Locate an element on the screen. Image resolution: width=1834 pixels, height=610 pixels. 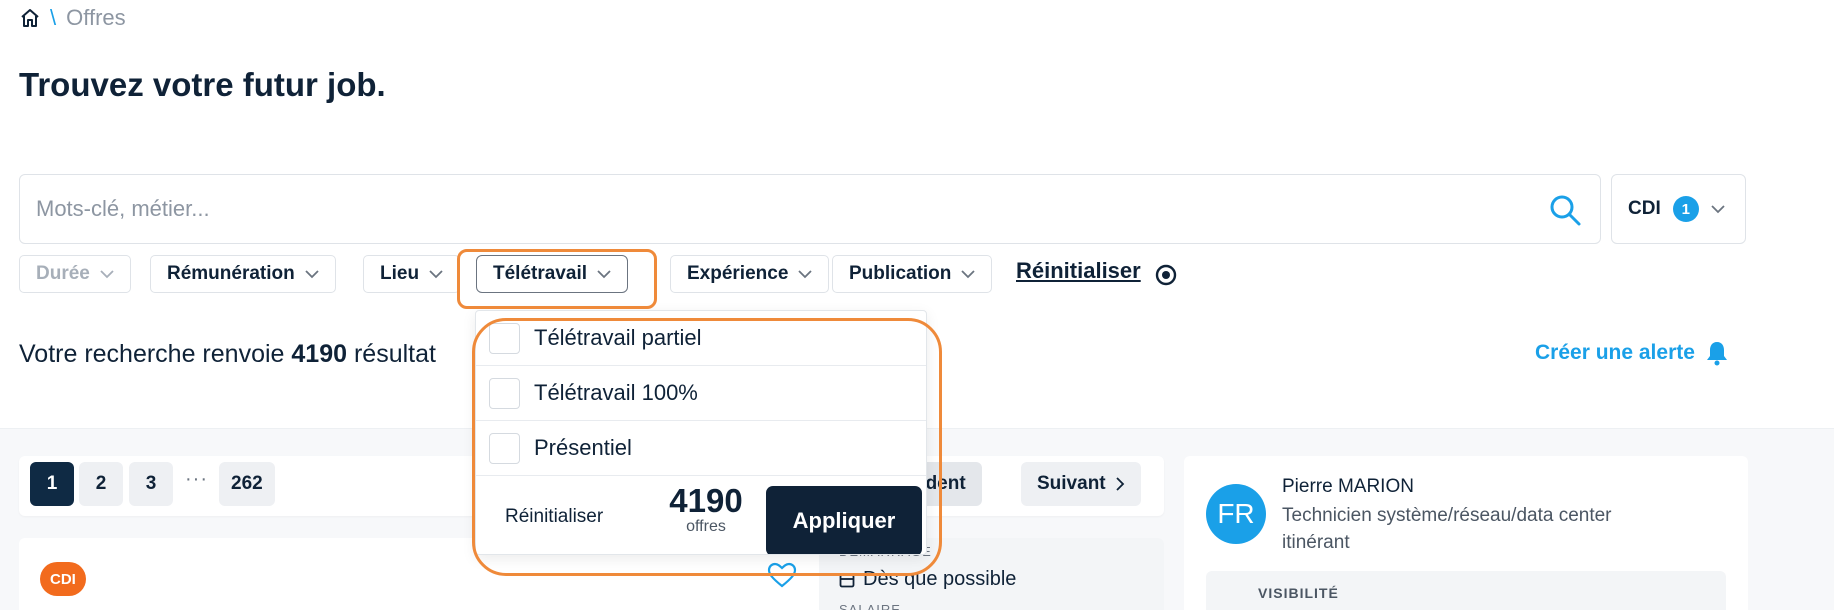
filter-publication: Publication is located at coordinates (912, 274).